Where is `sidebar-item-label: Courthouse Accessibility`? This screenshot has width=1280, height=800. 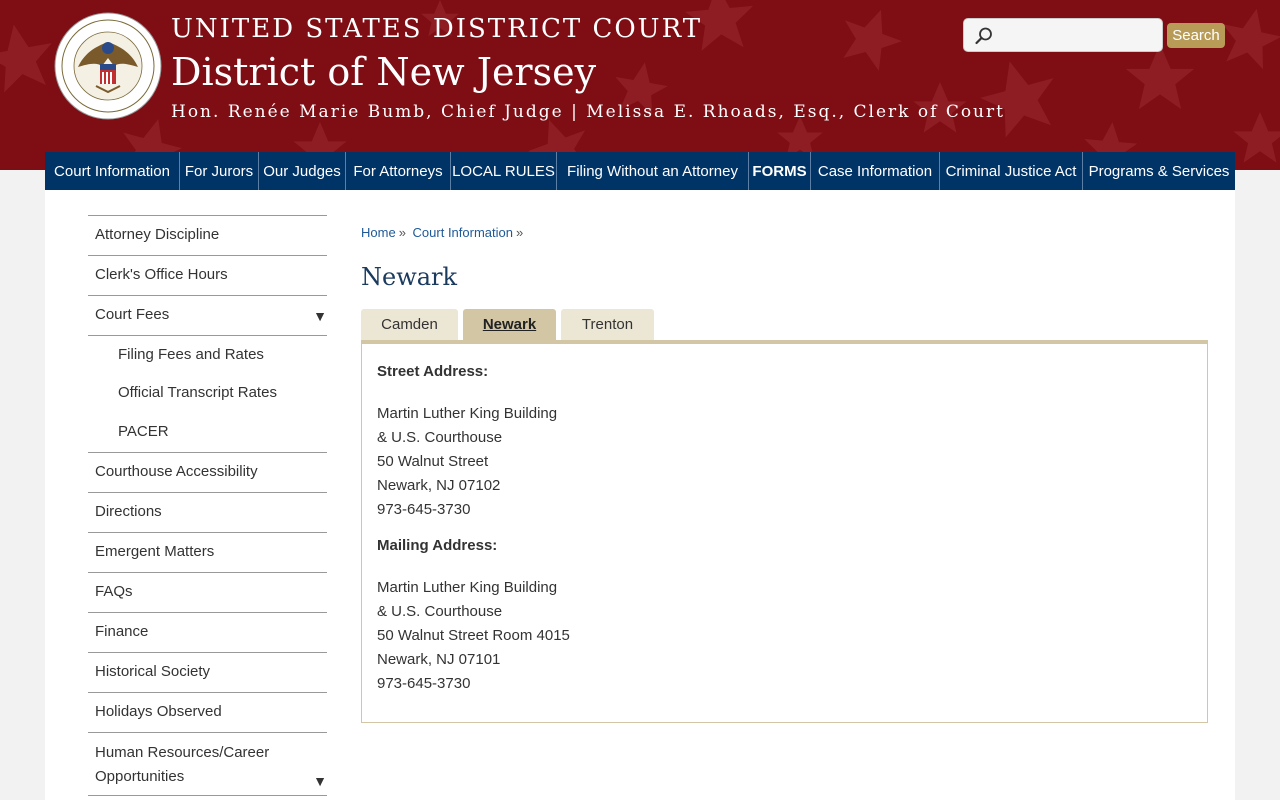 sidebar-item-label: Courthouse Accessibility is located at coordinates (176, 471).